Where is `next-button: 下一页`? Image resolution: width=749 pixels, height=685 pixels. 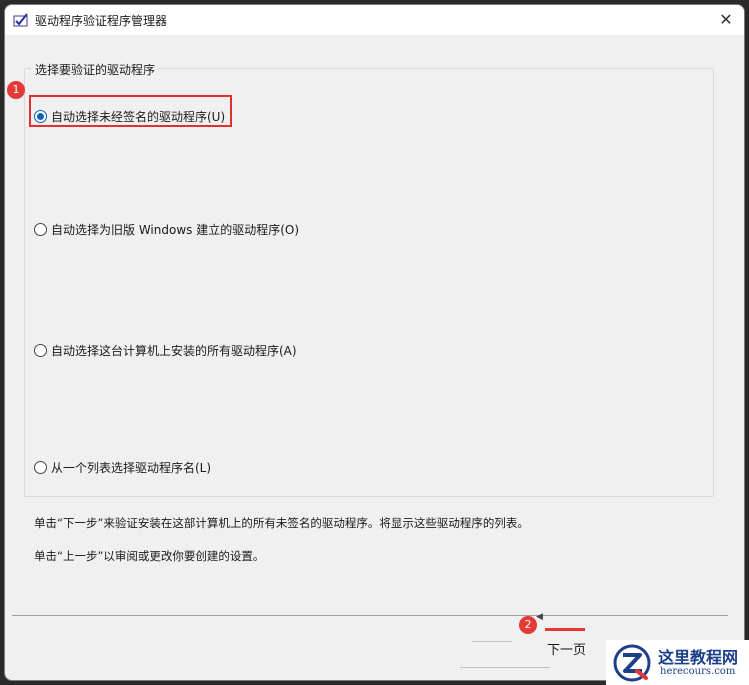
next-button: 下一页 is located at coordinates (566, 651).